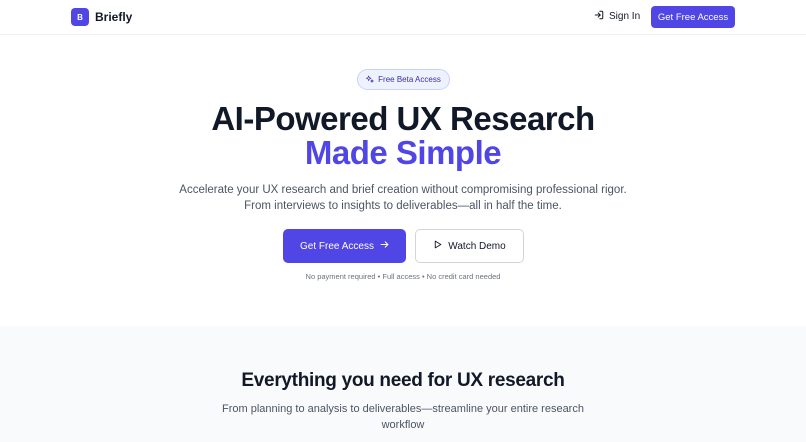  What do you see at coordinates (403, 425) in the screenshot?
I see `features-subtitle-line-2: workflow` at bounding box center [403, 425].